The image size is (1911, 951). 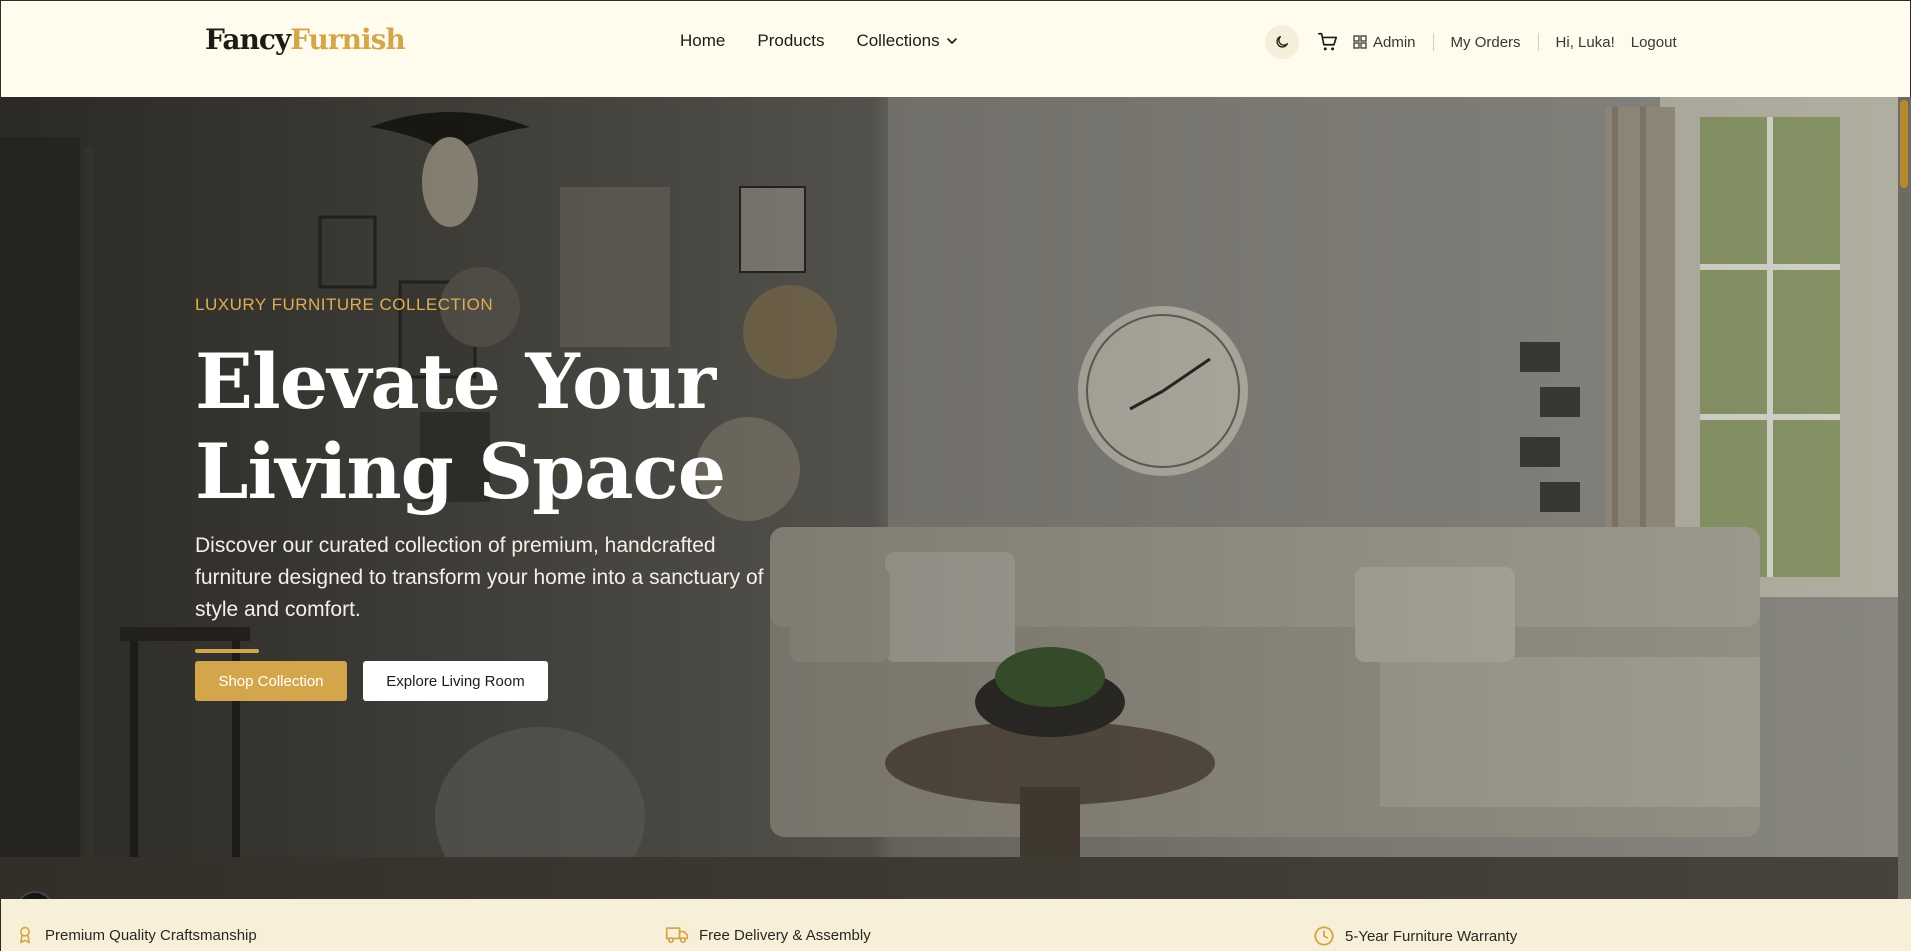 What do you see at coordinates (1431, 936) in the screenshot?
I see `feature-label: 5-Year Furniture Warranty` at bounding box center [1431, 936].